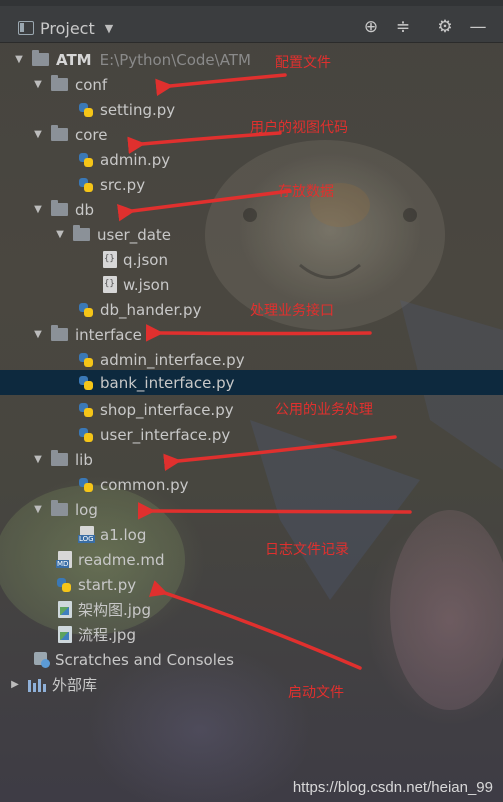  Describe the element at coordinates (251, 3) in the screenshot. I see `header-top-strip` at that location.